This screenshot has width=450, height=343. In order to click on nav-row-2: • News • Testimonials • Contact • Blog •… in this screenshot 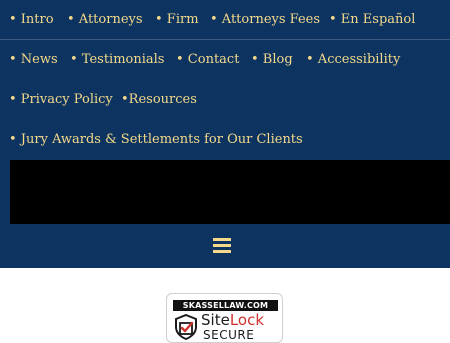, I will do `click(225, 60)`.